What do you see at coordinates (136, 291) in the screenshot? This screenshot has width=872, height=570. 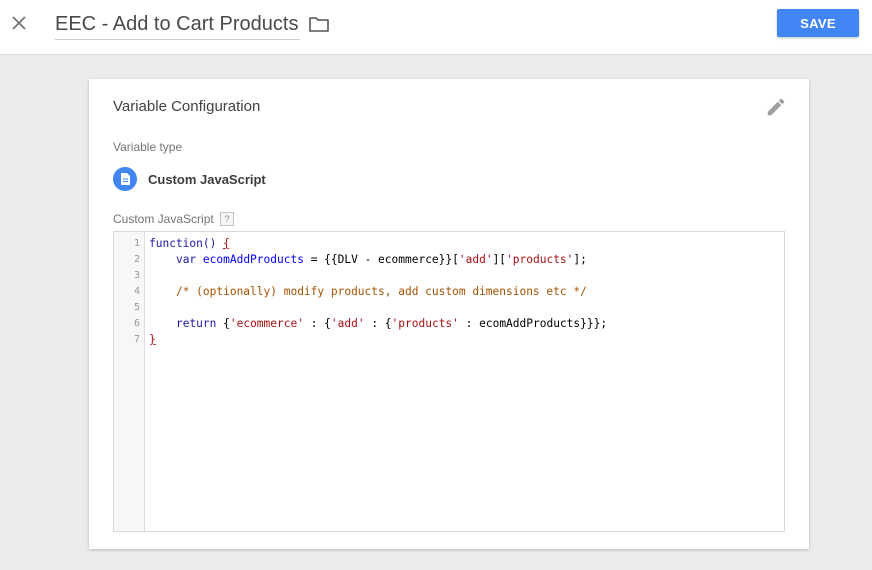 I see `line-number: 4` at bounding box center [136, 291].